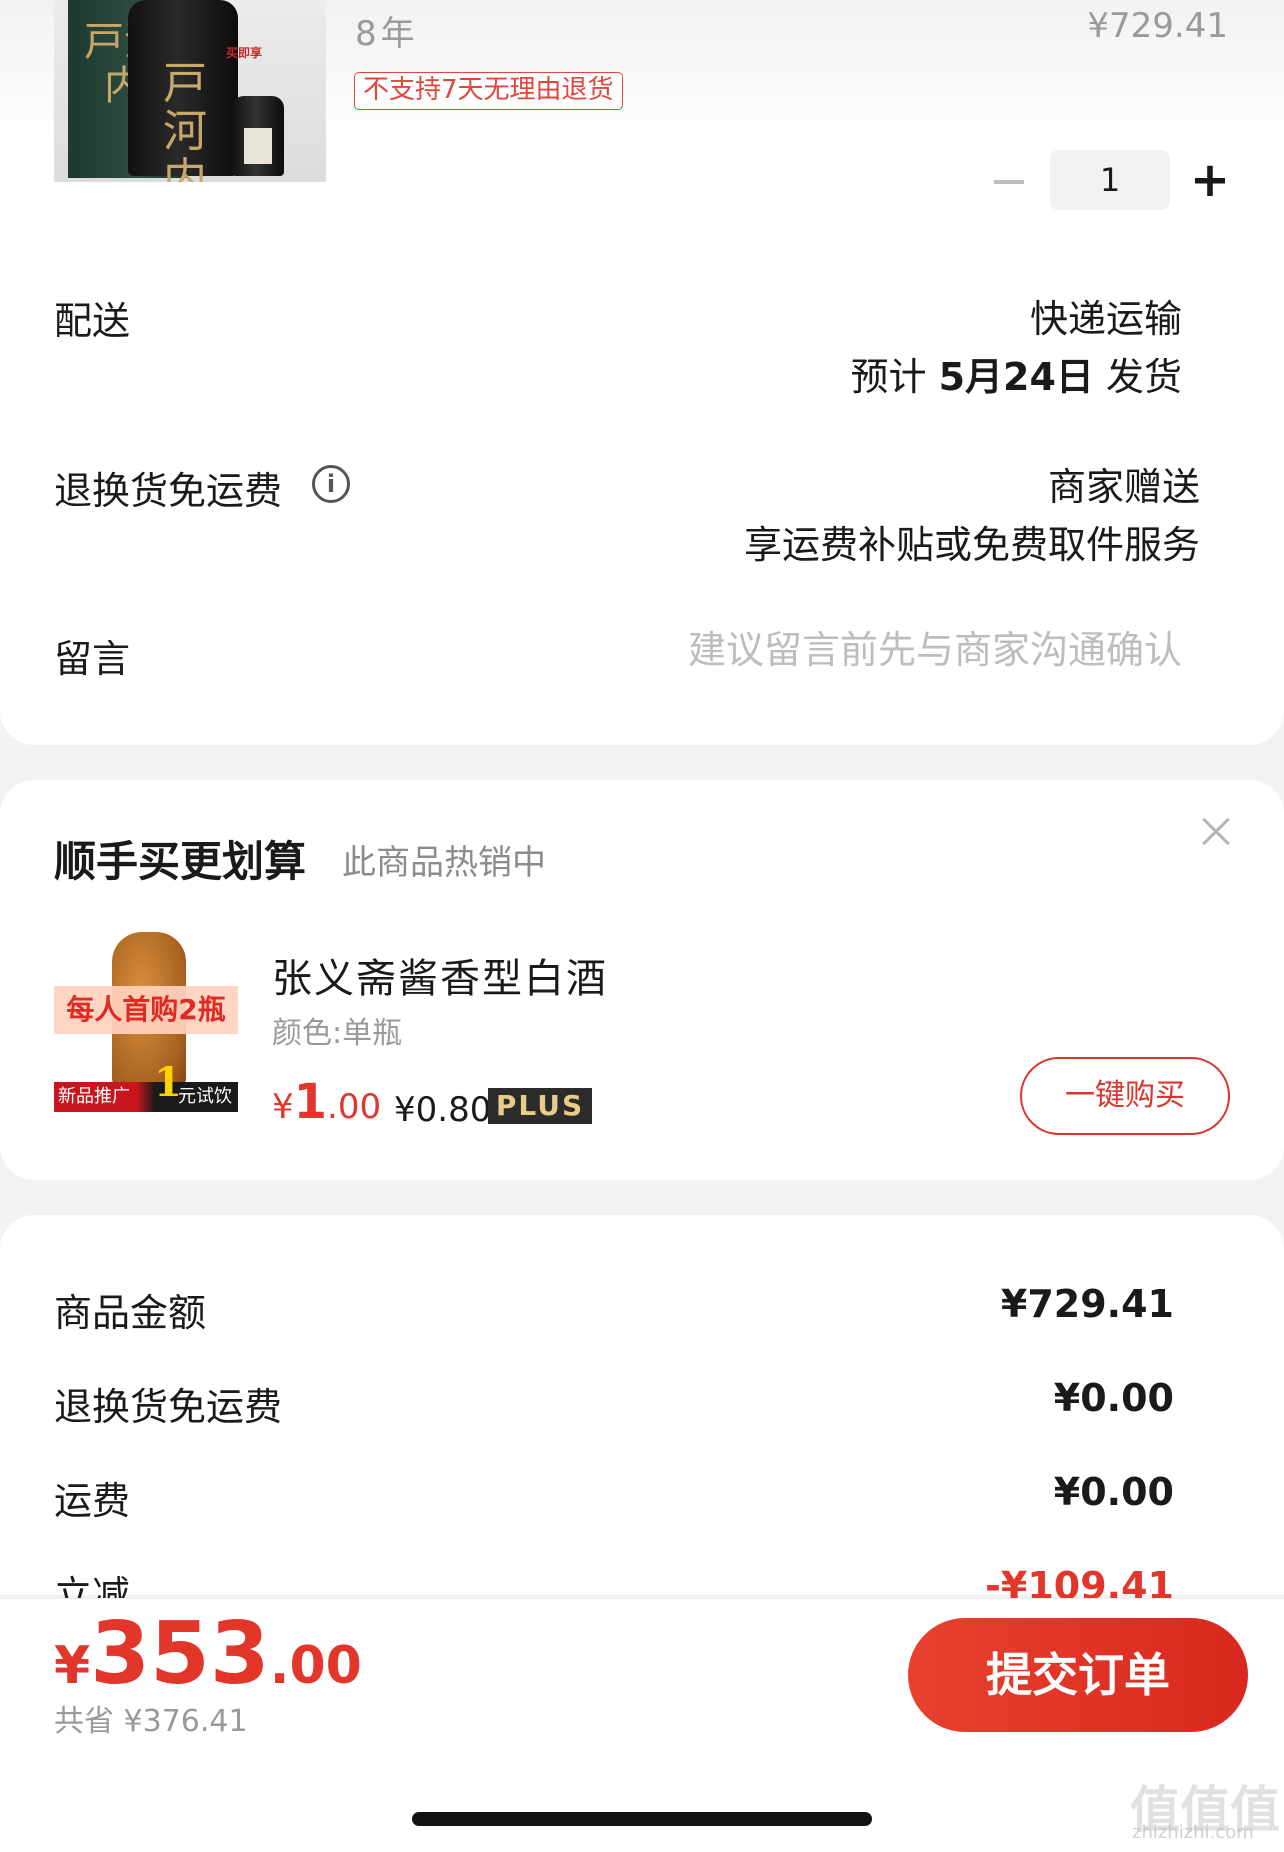 This screenshot has width=1284, height=1852. What do you see at coordinates (440, 975) in the screenshot?
I see `upsell-product-name: 张义斋酱香型白酒` at bounding box center [440, 975].